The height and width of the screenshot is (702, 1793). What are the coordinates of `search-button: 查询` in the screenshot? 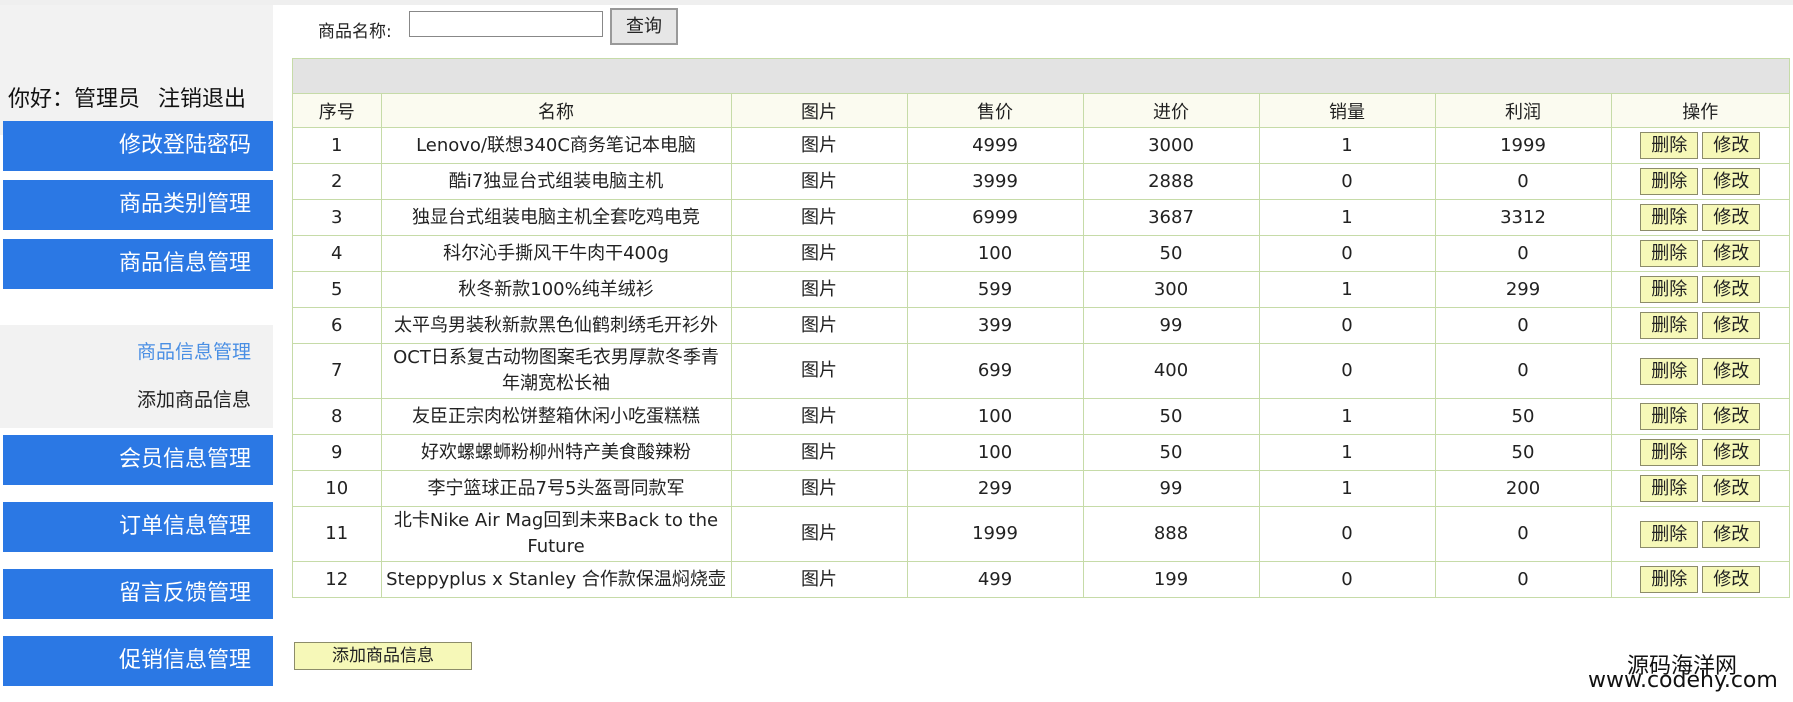 It's located at (644, 26).